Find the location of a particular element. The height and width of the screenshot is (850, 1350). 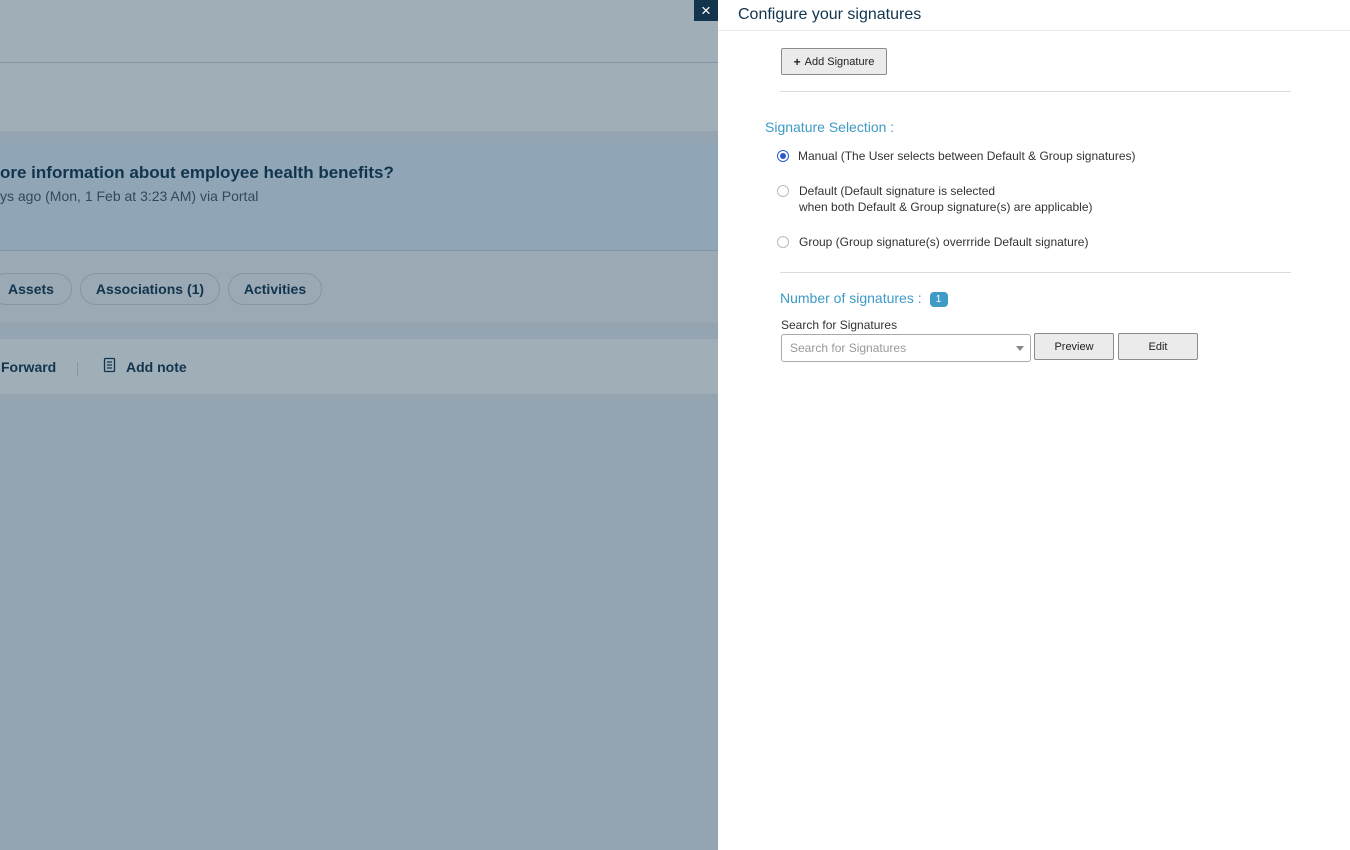

add-signature-button: + Add Signature is located at coordinates (834, 61).